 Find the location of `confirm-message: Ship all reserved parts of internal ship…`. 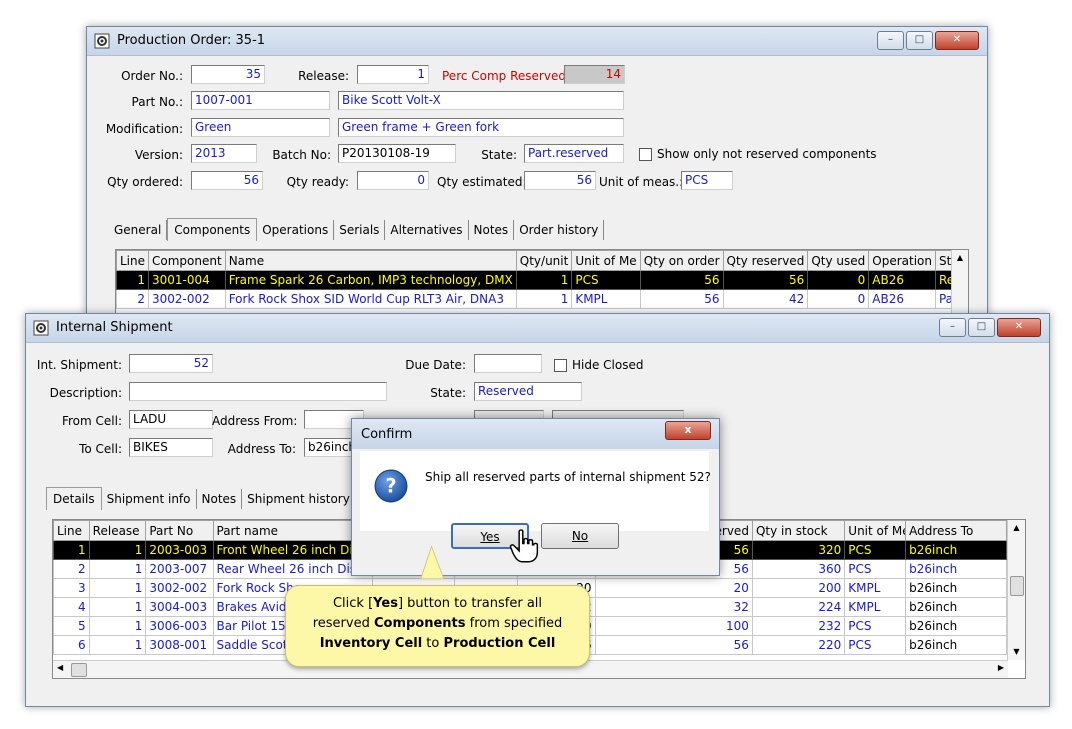

confirm-message: Ship all reserved parts of internal ship… is located at coordinates (568, 477).